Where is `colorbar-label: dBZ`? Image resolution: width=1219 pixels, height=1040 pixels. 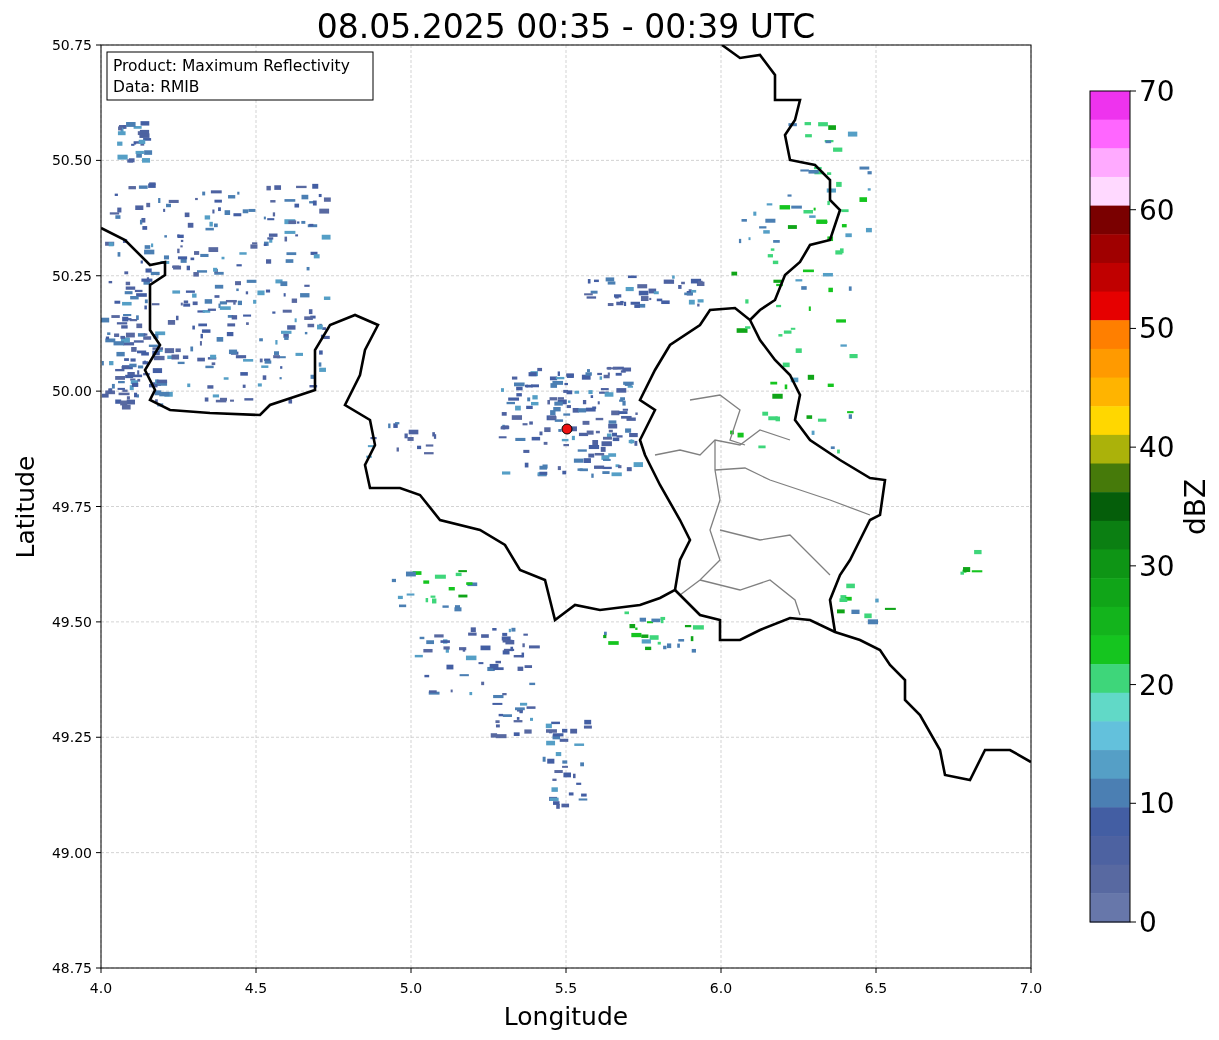
colorbar-label: dBZ is located at coordinates (1195, 507).